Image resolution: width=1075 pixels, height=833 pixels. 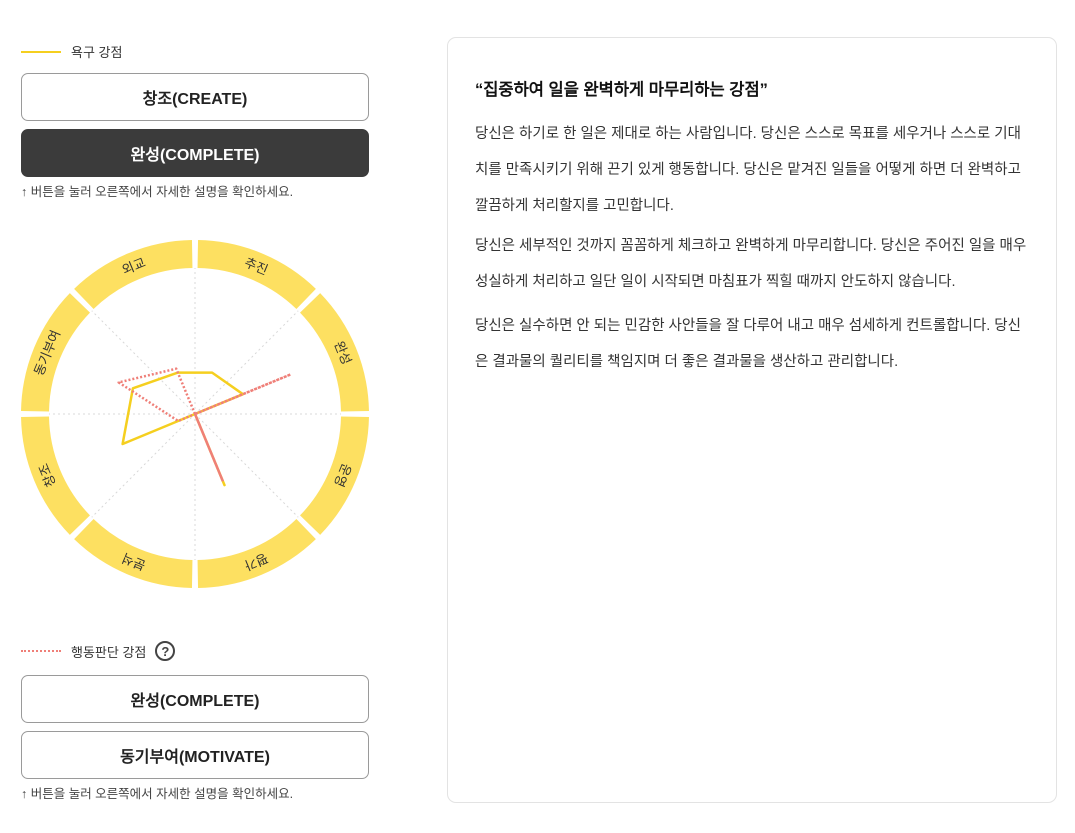 I want to click on detail-title: “집중하여 일을 완벽하게 마무리하는 강점”, so click(x=621, y=90).